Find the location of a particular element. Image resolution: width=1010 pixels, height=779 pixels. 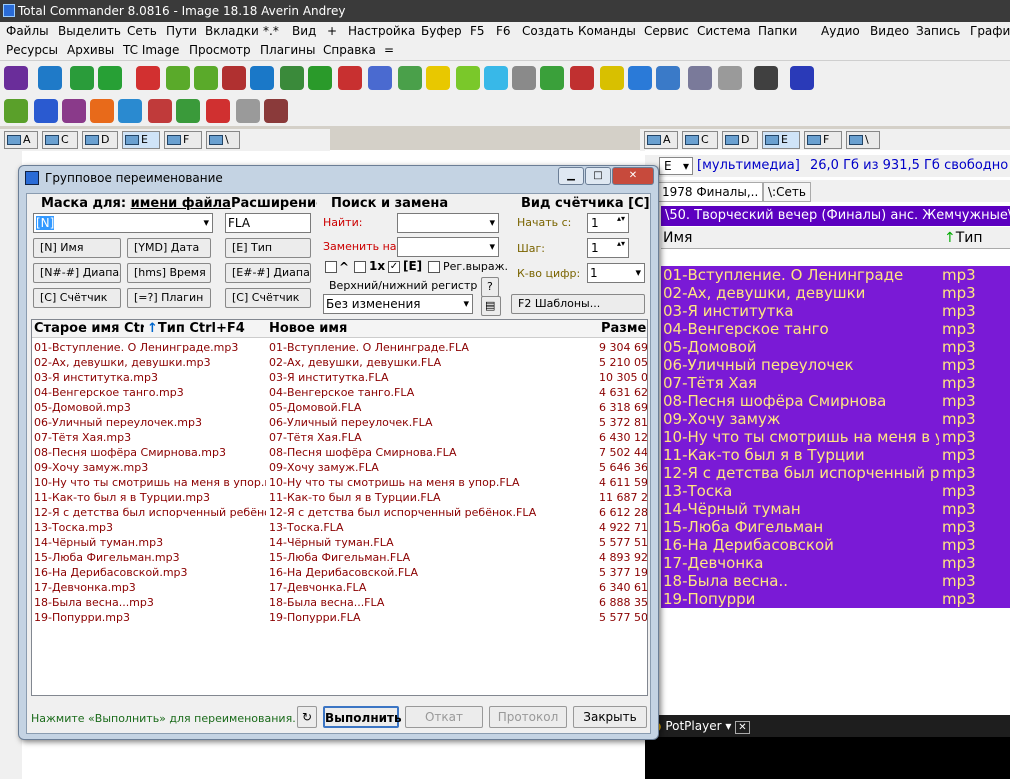

rename-row: 19-Попурри.mp319-Попурри.FLA5 577 505 is located at coordinates (339, 617).